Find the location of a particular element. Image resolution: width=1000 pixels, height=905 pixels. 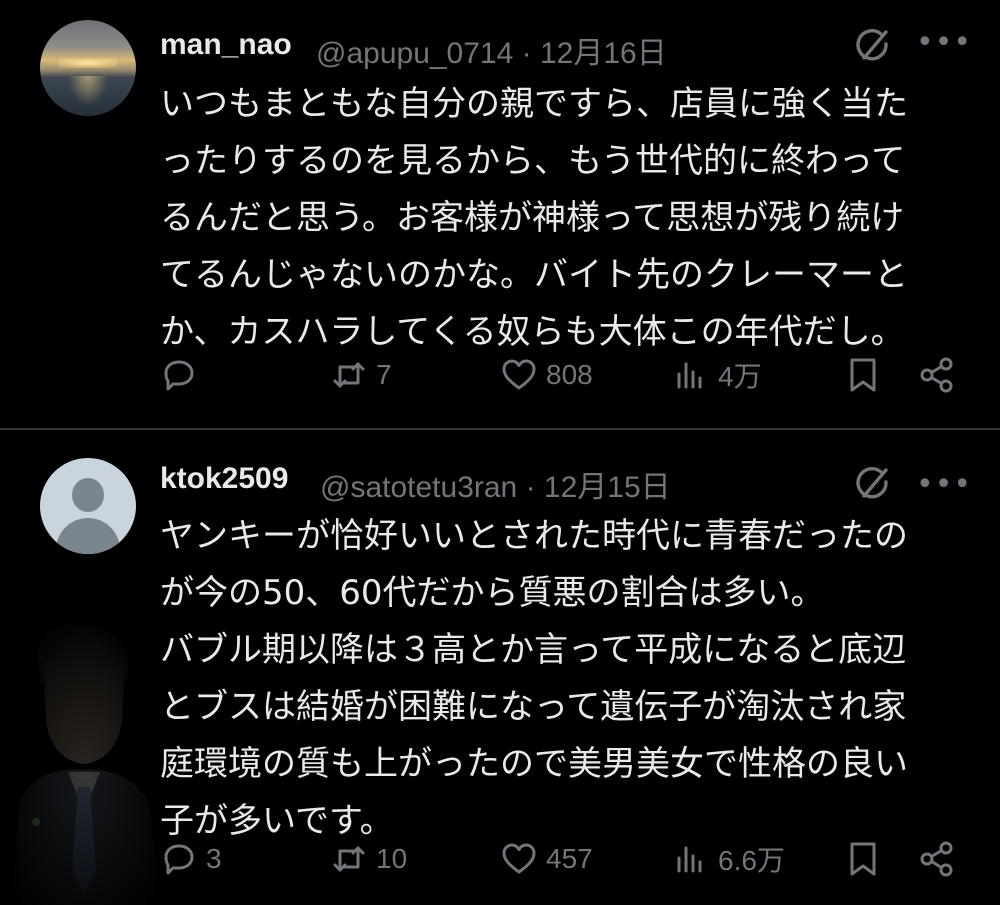

handle-and-date: @satotetu3ran · 12月15日 is located at coordinates (495, 484).